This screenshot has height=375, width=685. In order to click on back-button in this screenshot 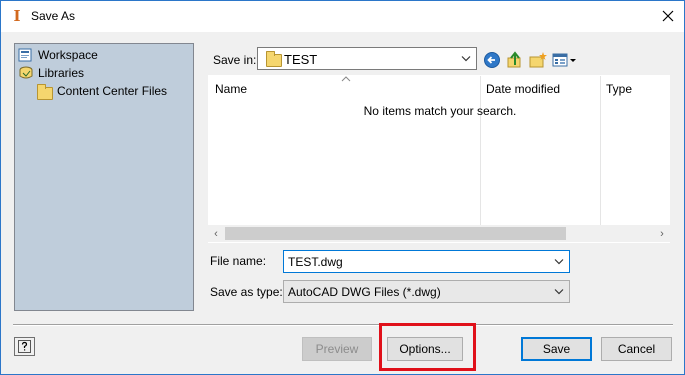, I will do `click(492, 60)`.